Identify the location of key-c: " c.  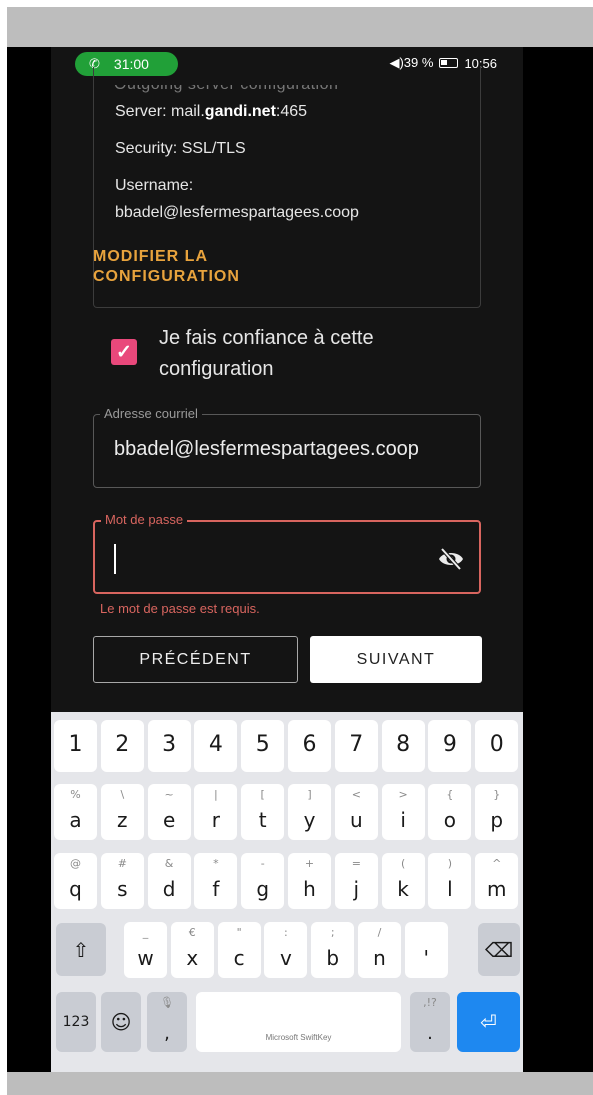
(239, 950).